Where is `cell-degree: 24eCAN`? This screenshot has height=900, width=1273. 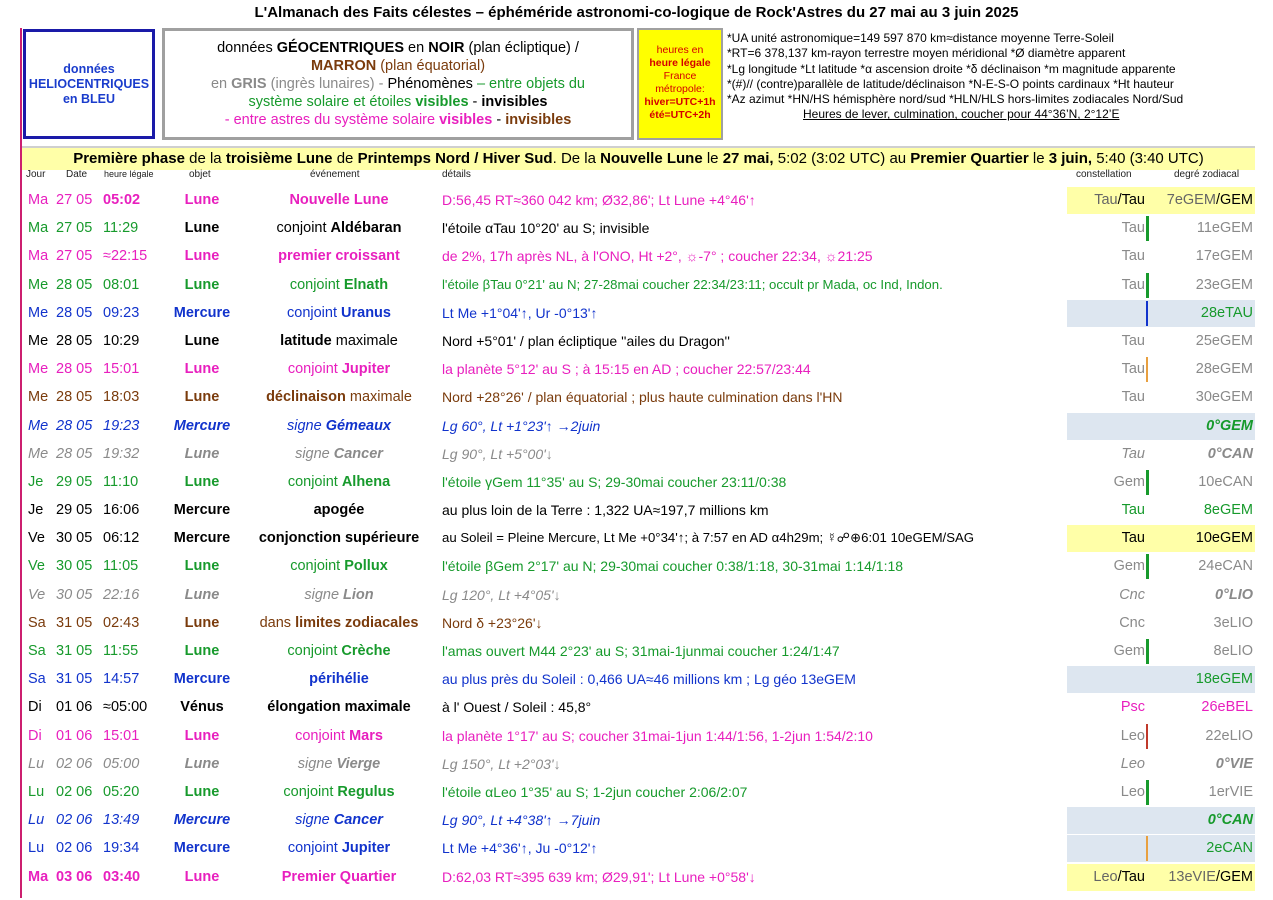
cell-degree: 24eCAN is located at coordinates (1225, 566).